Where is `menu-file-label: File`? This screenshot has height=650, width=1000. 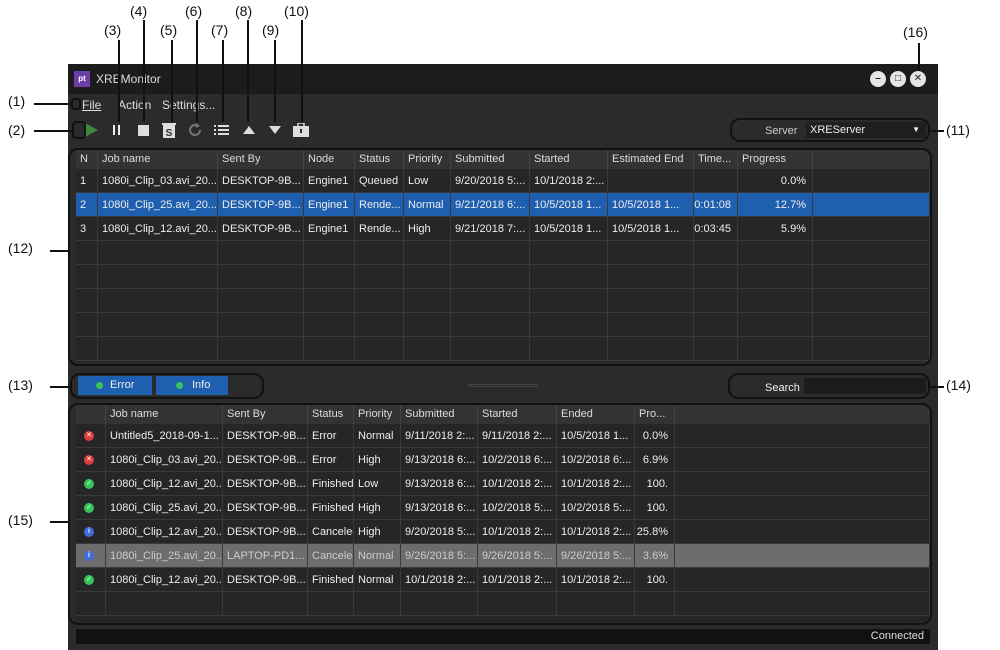 menu-file-label: File is located at coordinates (92, 105).